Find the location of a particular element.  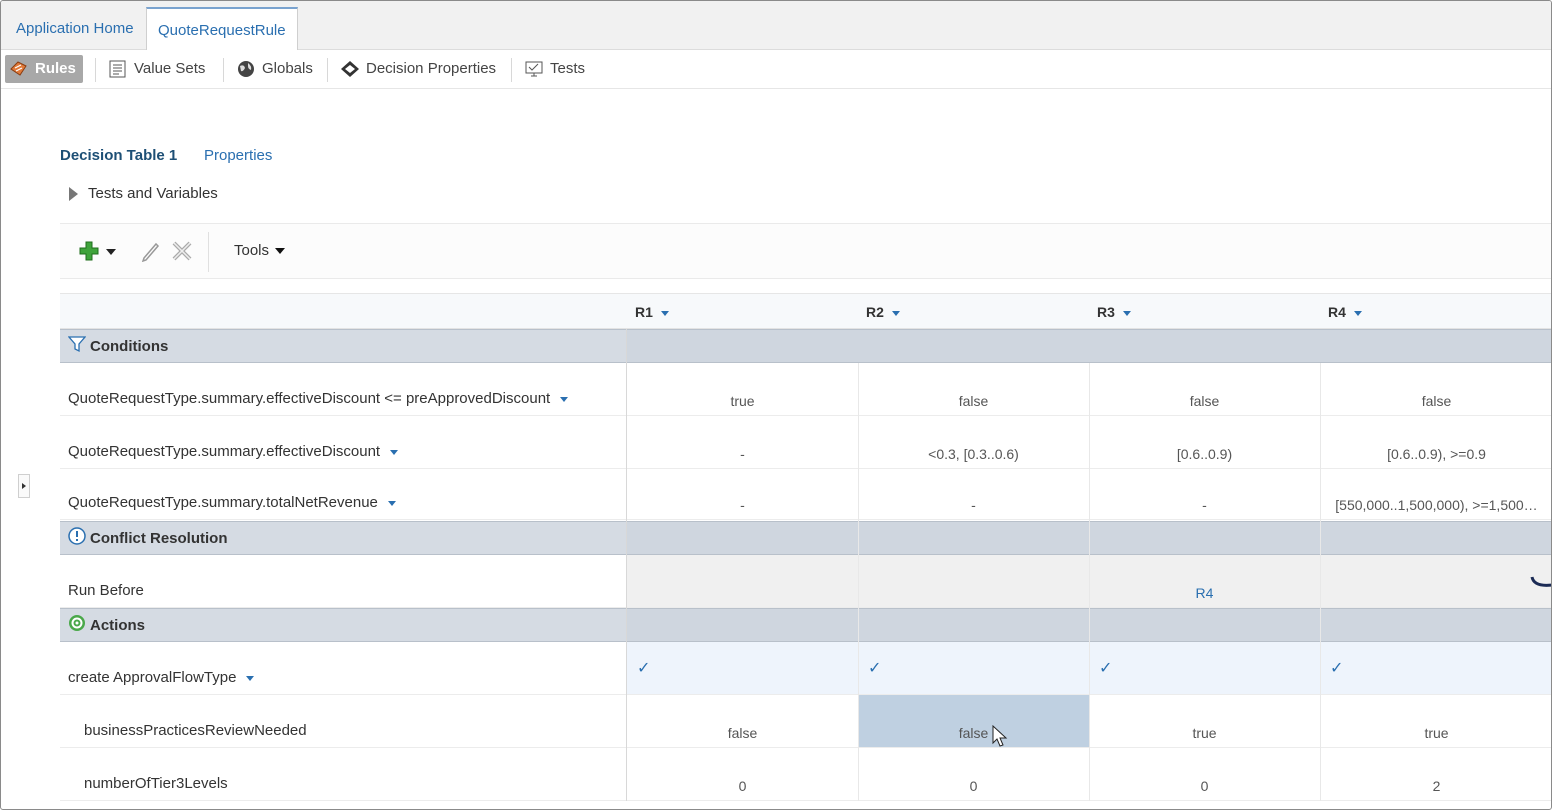

column-header-r3: R3 is located at coordinates (1204, 312).